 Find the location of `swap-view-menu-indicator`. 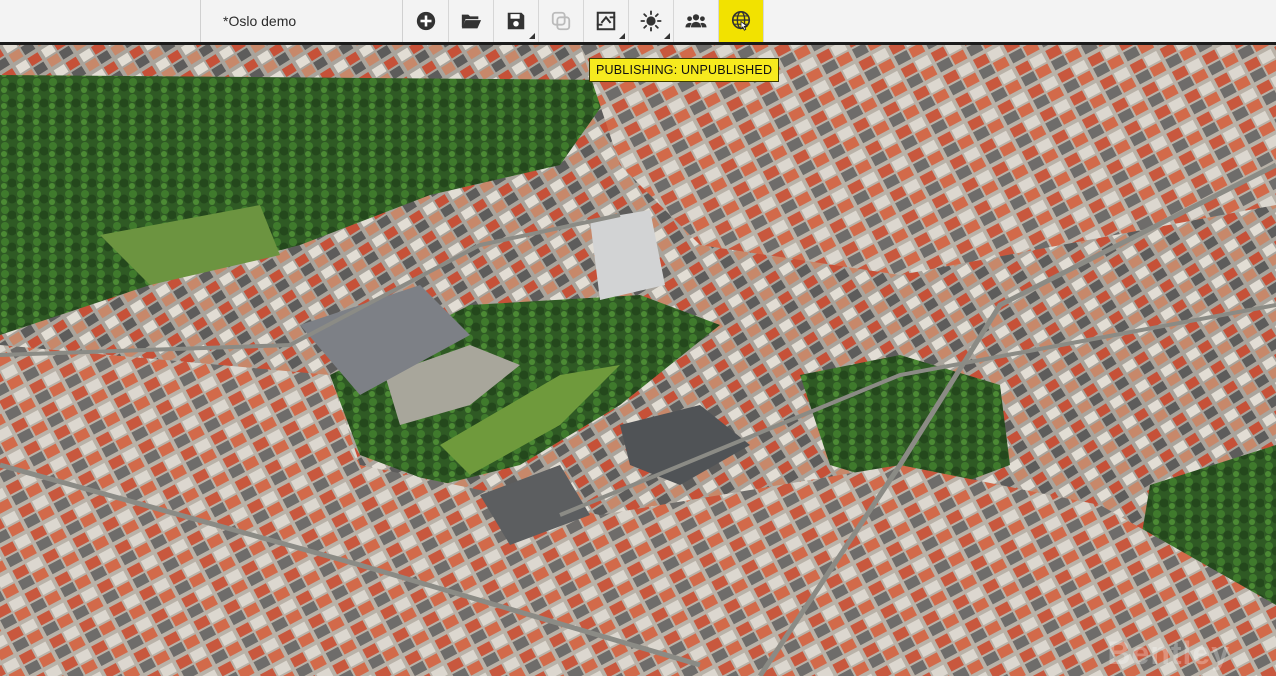

swap-view-menu-indicator is located at coordinates (622, 36).